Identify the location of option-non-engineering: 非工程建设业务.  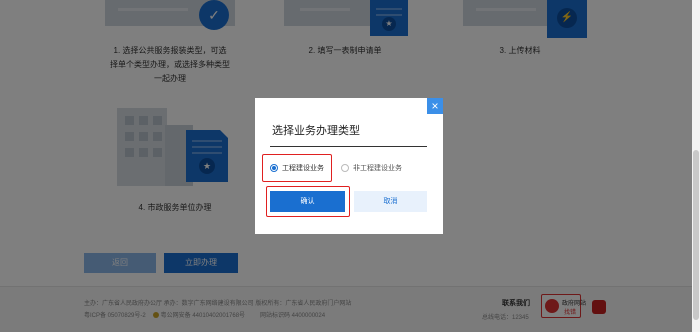
(371, 168).